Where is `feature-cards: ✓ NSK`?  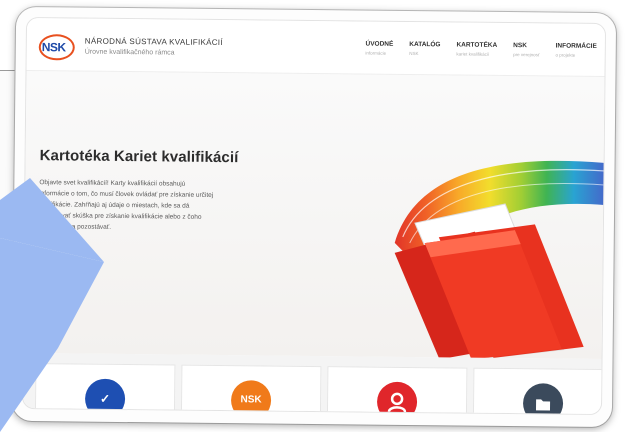 feature-cards: ✓ NSK is located at coordinates (314, 384).